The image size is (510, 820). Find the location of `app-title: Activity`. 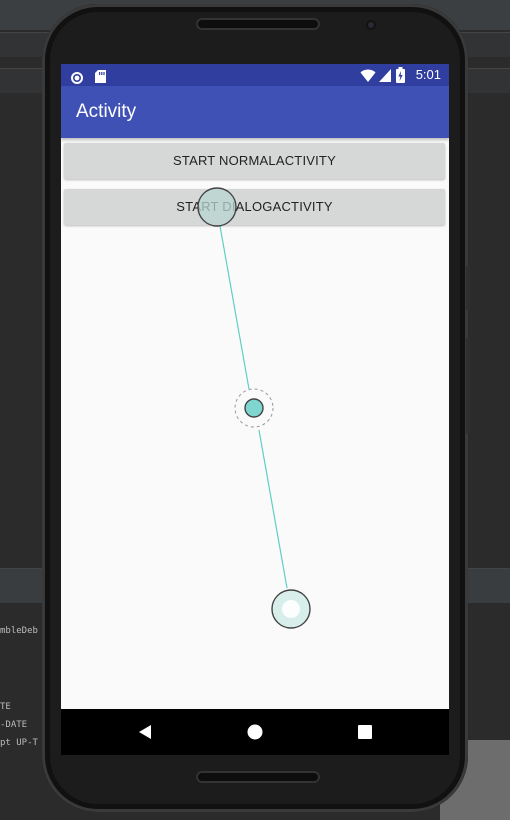

app-title: Activity is located at coordinates (106, 111).